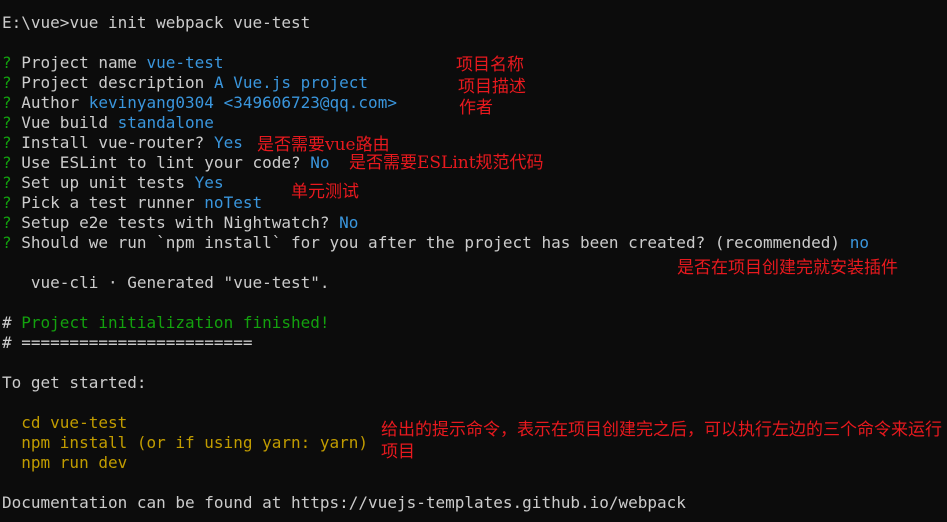  I want to click on command-text: vue init webpack vue-test, so click(190, 22).